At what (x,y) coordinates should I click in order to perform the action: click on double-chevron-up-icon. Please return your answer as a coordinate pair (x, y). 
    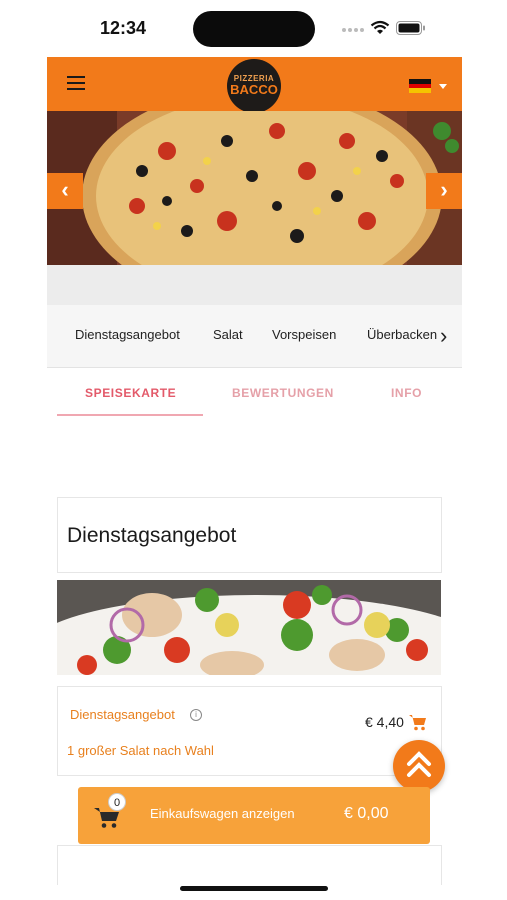
    Looking at the image, I should click on (419, 764).